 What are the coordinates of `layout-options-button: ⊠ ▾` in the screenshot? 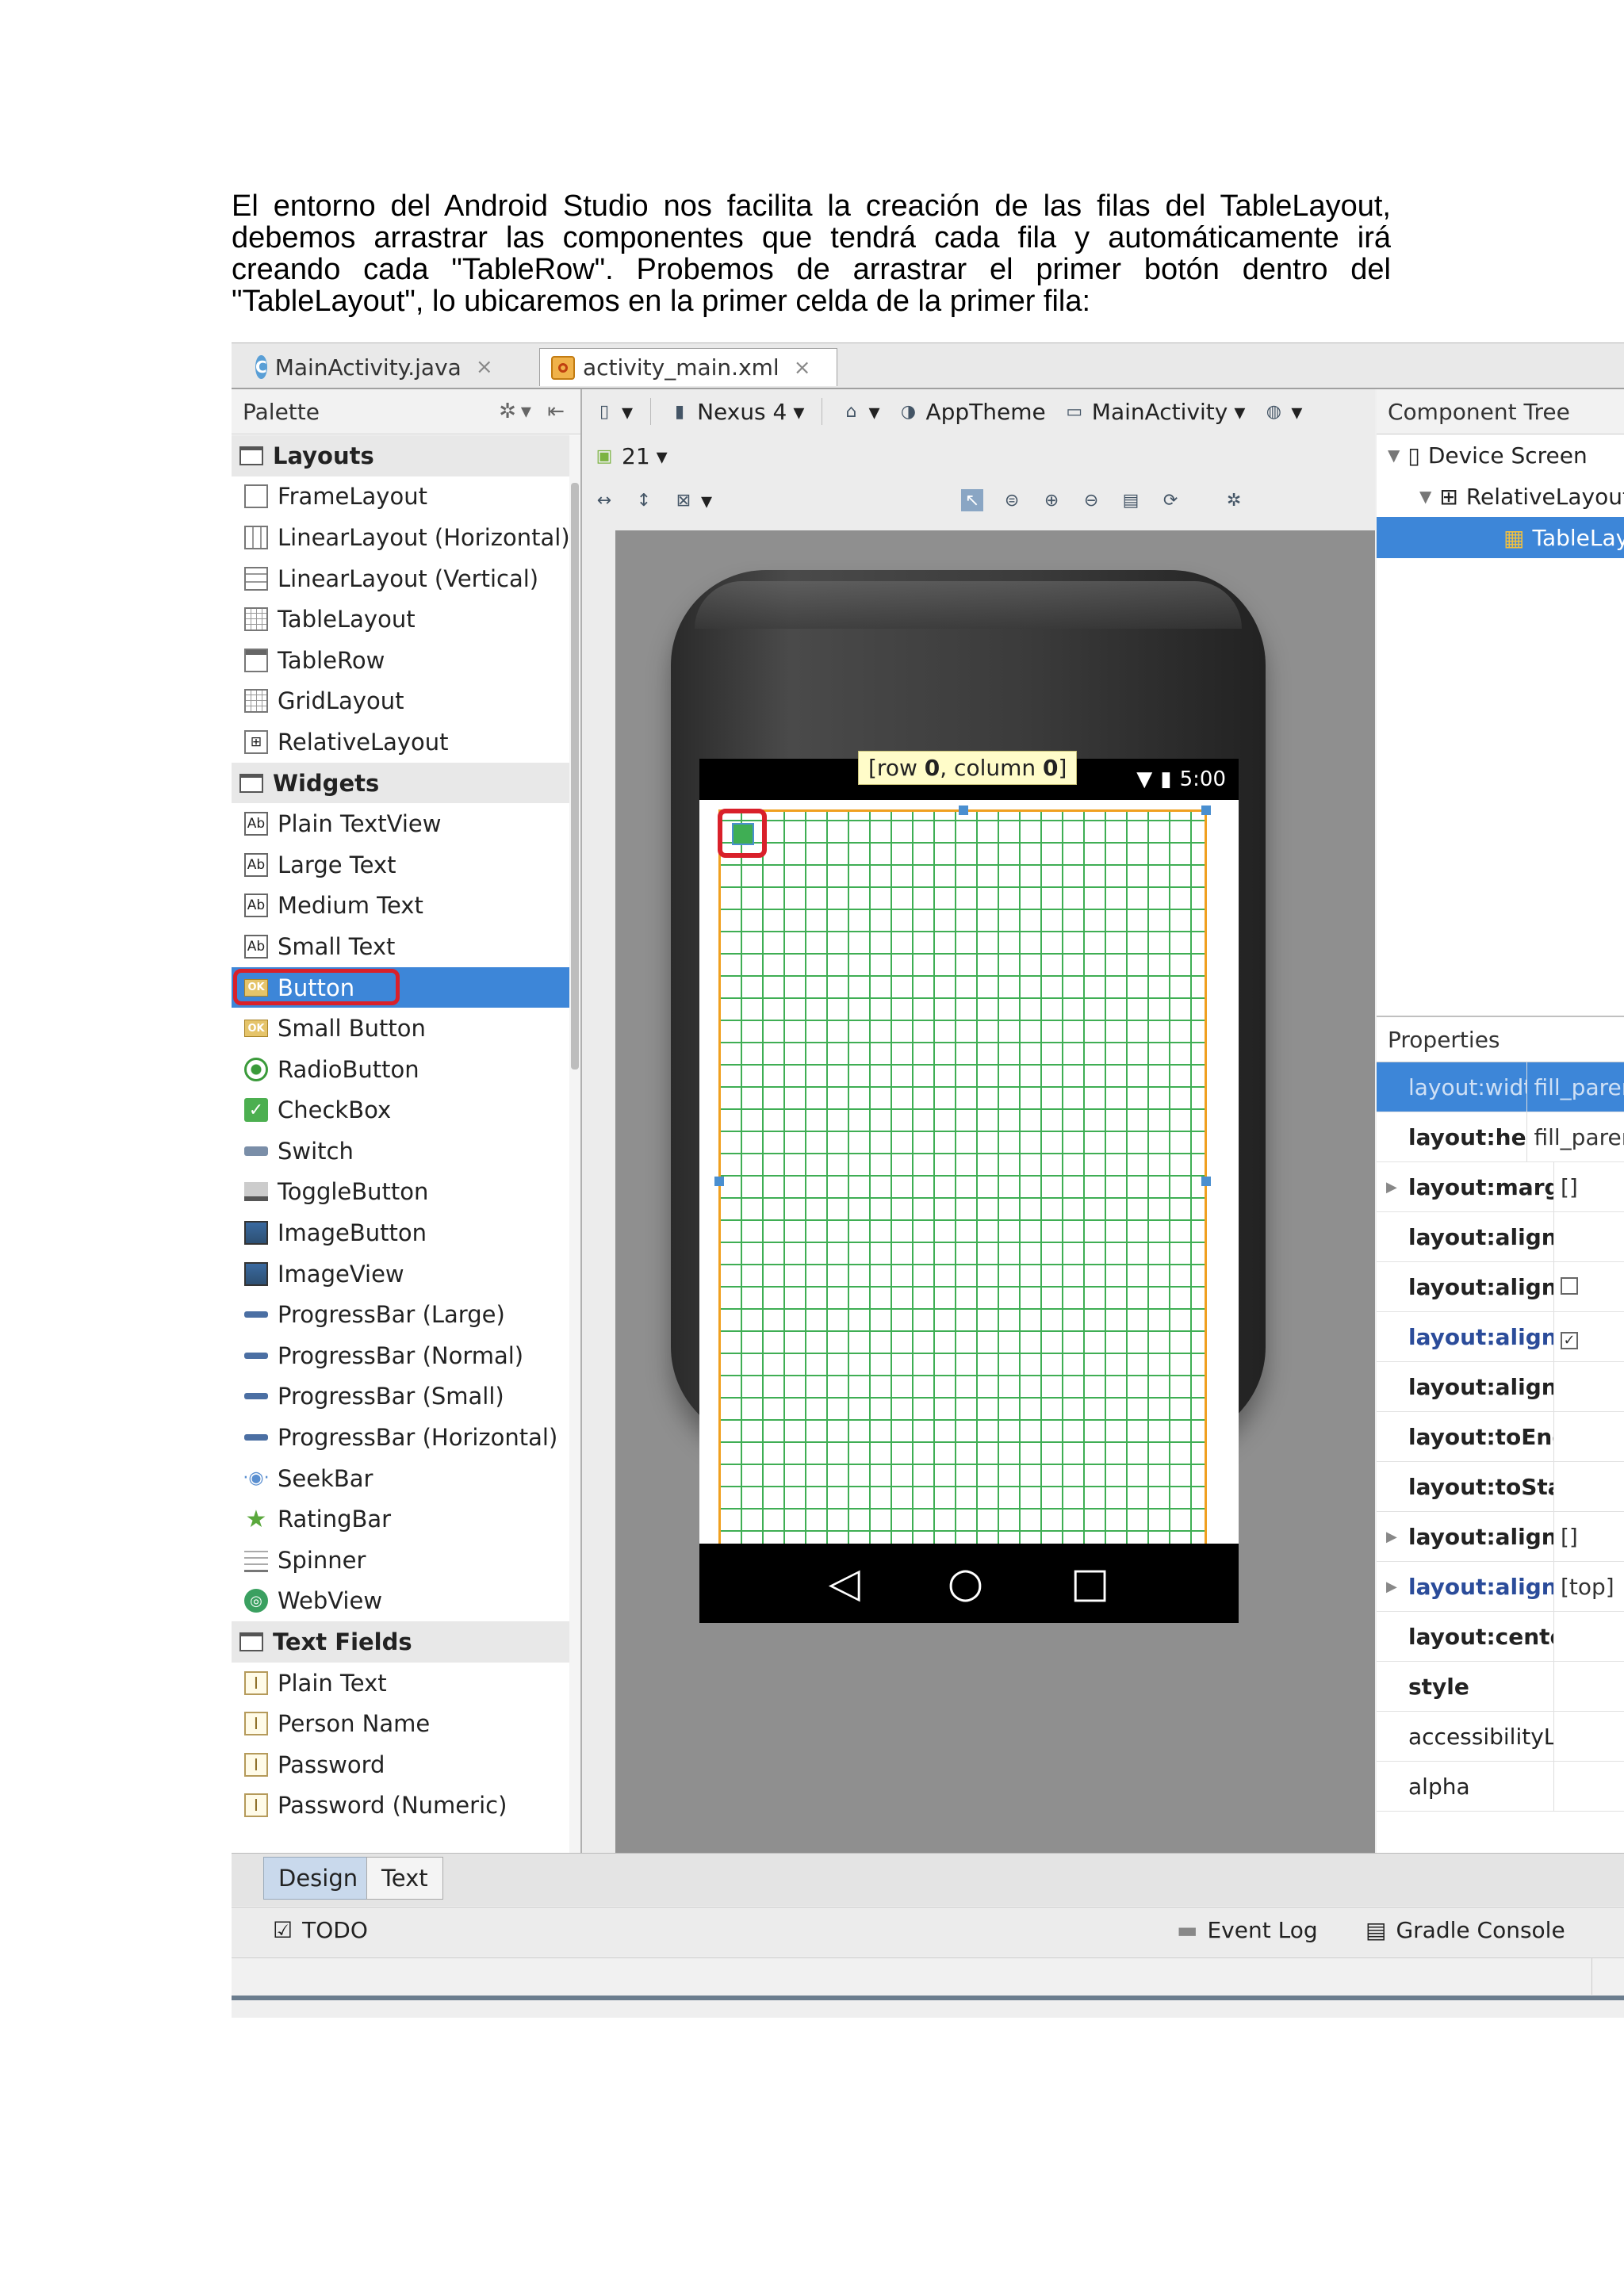 It's located at (692, 501).